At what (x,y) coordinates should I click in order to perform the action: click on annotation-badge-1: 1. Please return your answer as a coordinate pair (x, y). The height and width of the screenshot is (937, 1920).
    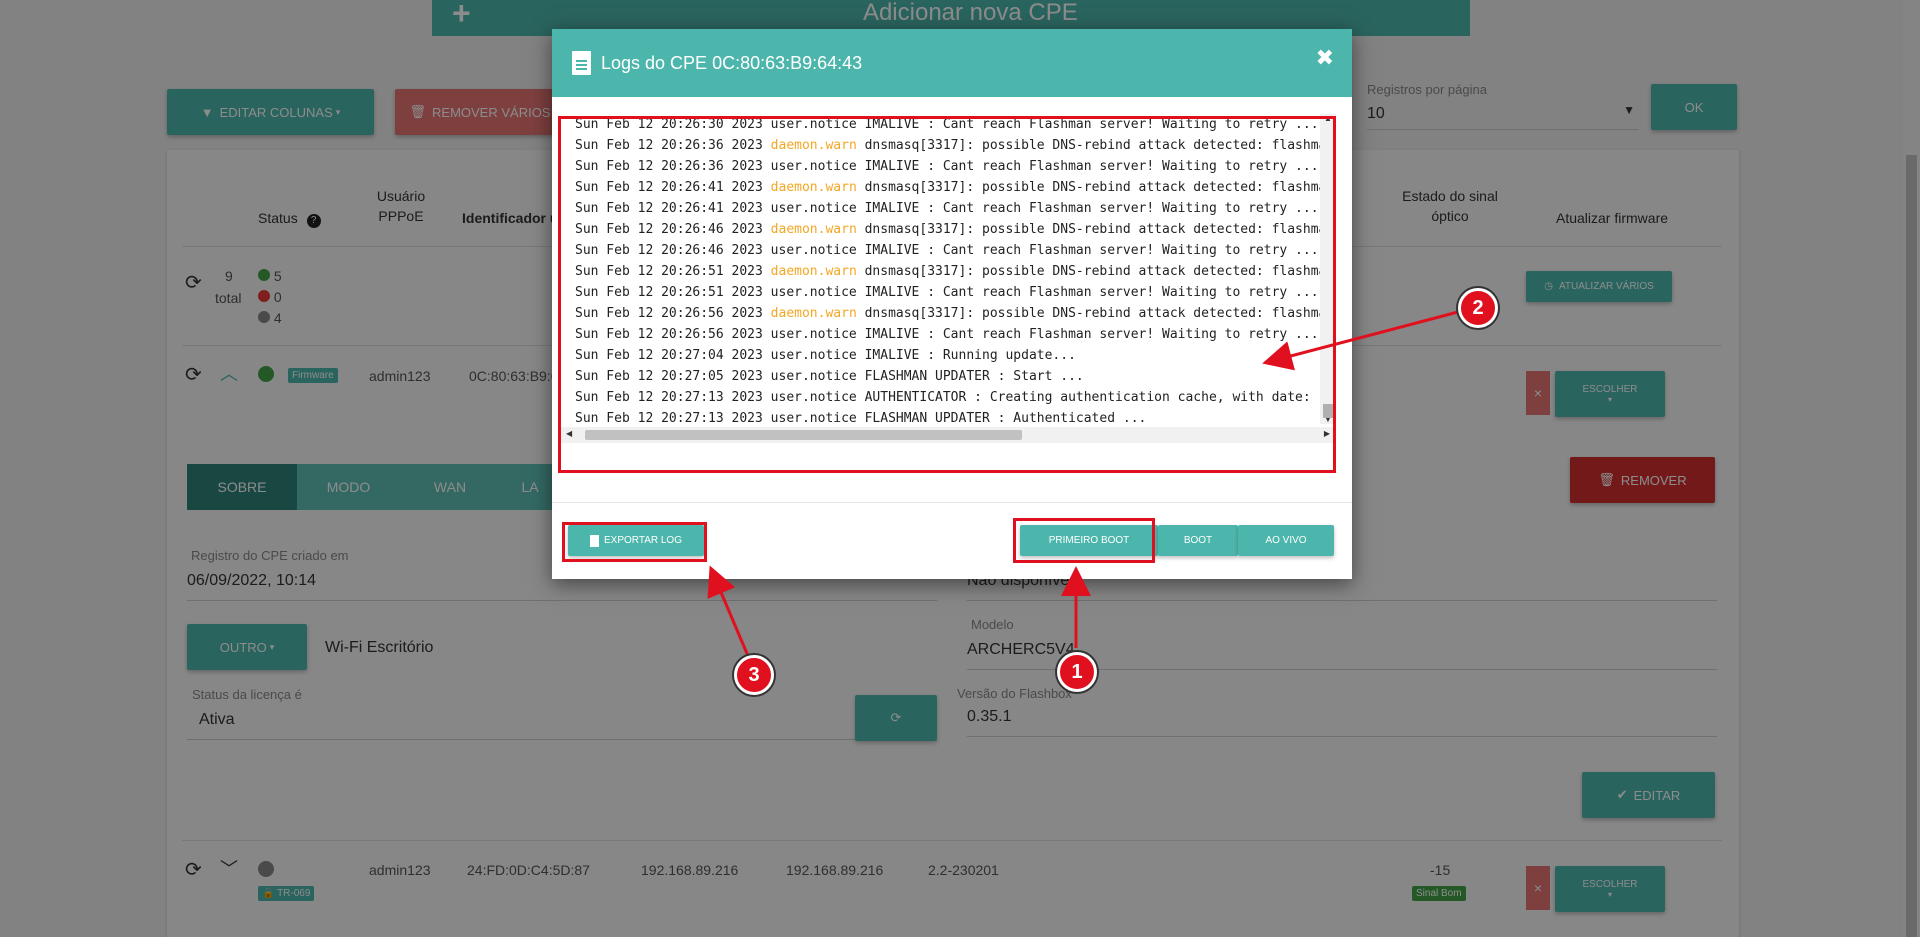
    Looking at the image, I should click on (1077, 672).